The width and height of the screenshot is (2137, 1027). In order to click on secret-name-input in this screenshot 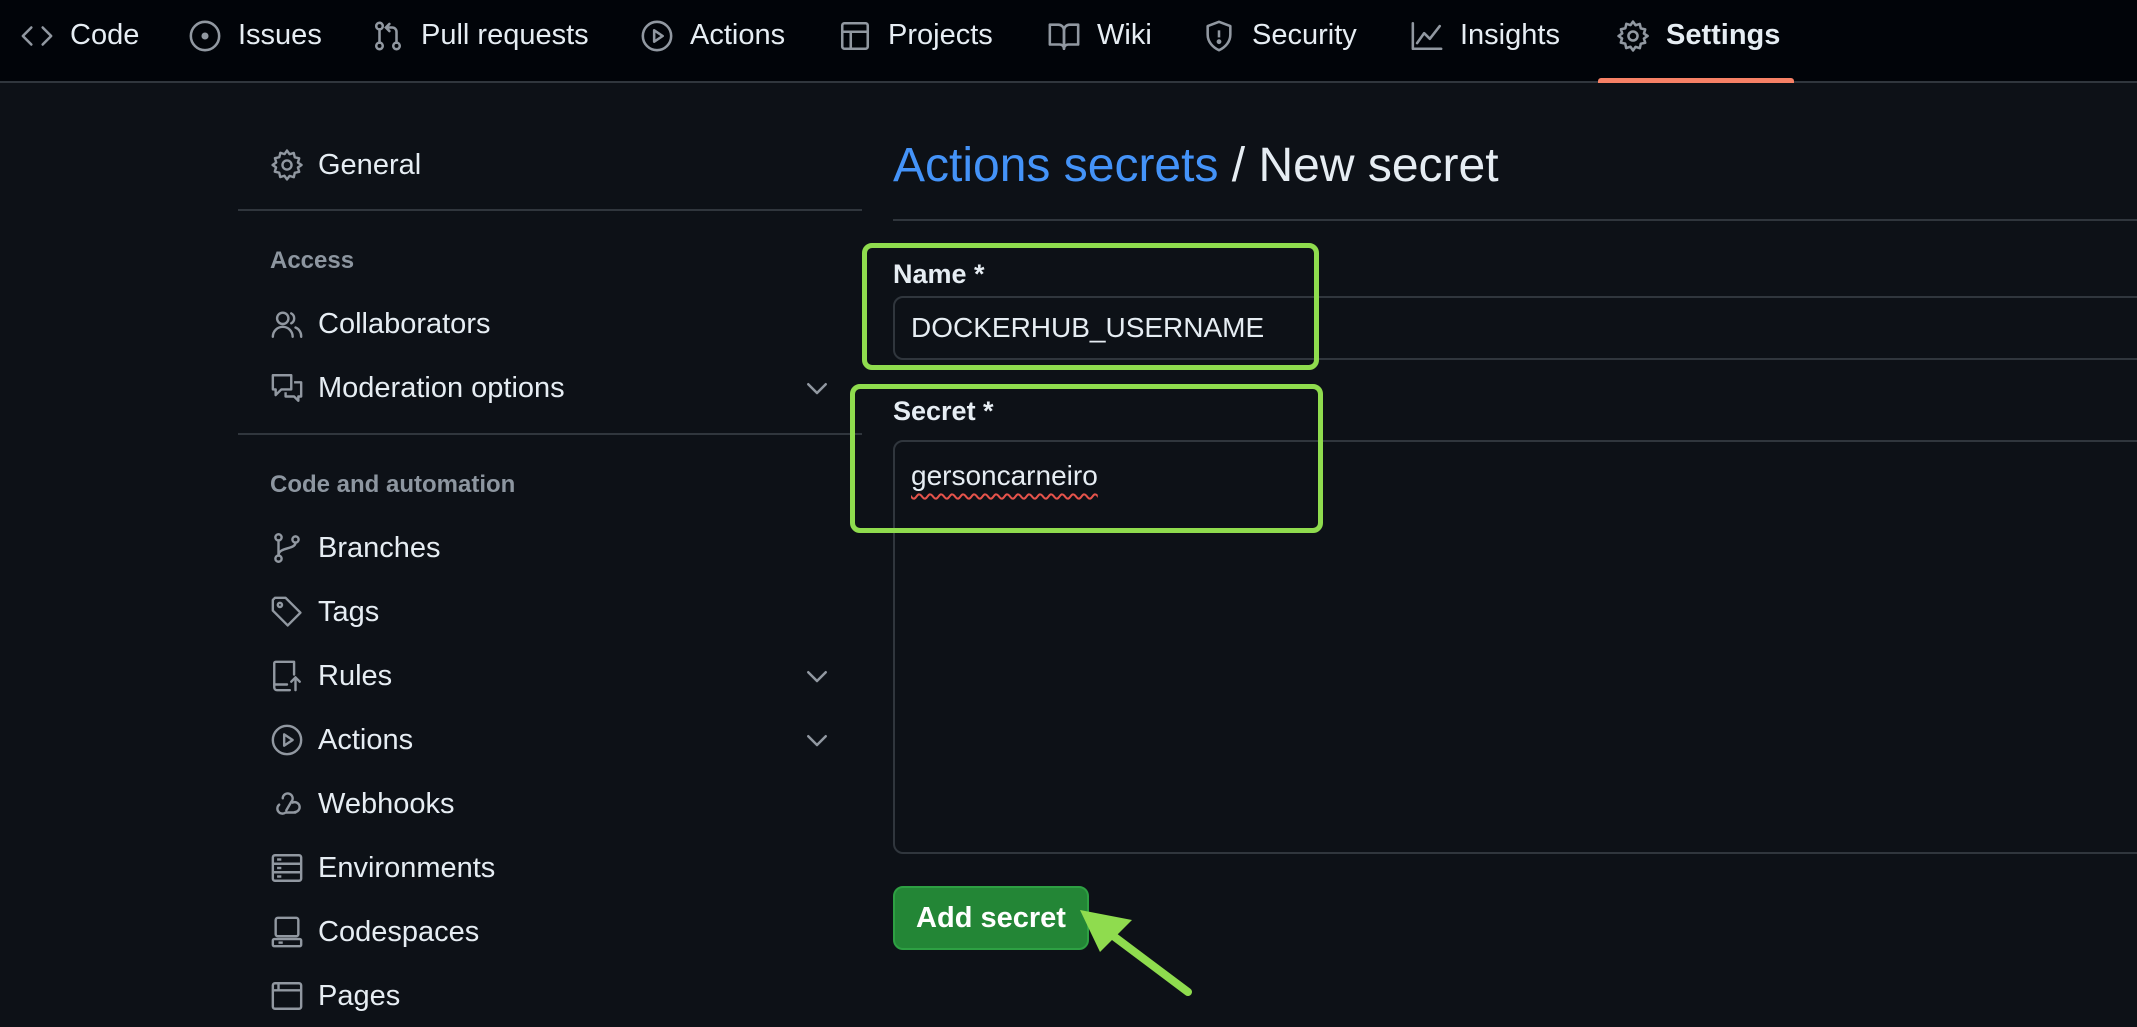, I will do `click(1515, 328)`.